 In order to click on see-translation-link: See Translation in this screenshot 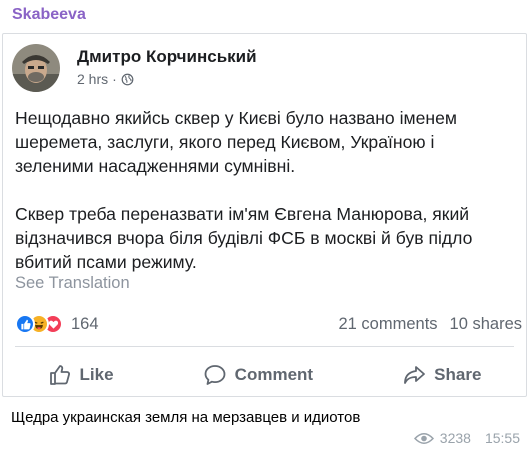, I will do `click(72, 283)`.